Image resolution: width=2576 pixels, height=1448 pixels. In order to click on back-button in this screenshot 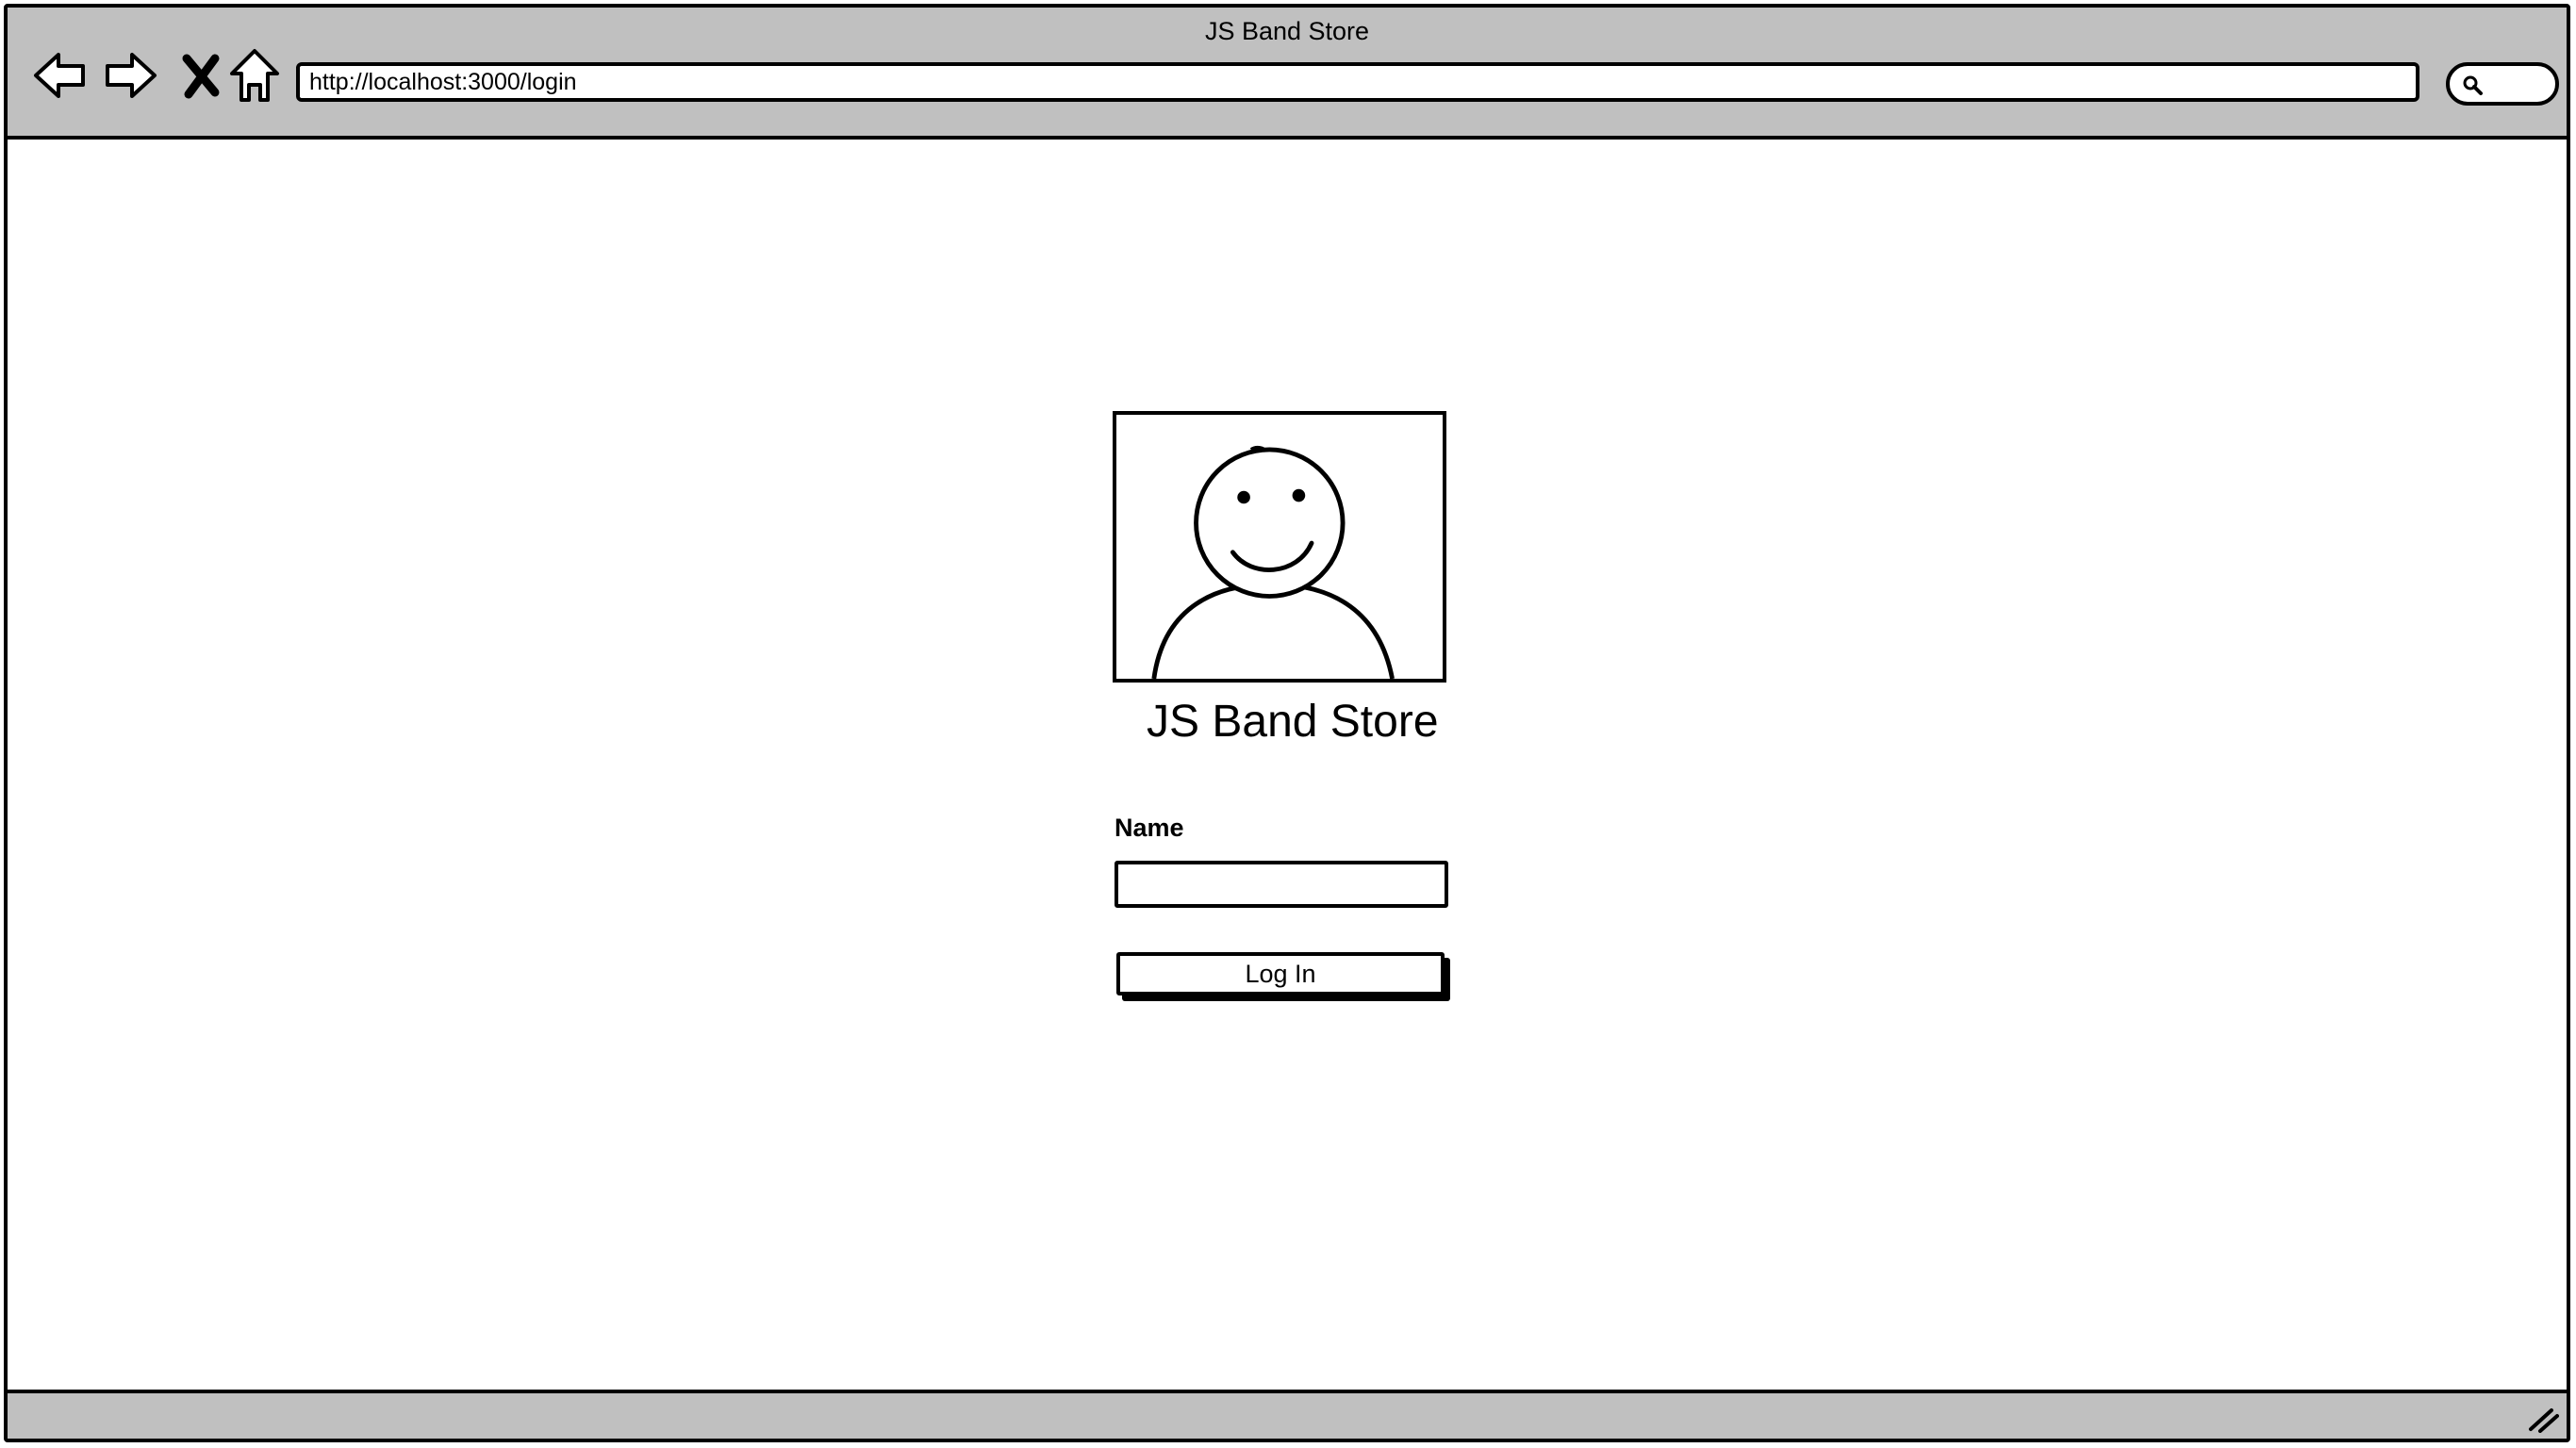, I will do `click(60, 75)`.